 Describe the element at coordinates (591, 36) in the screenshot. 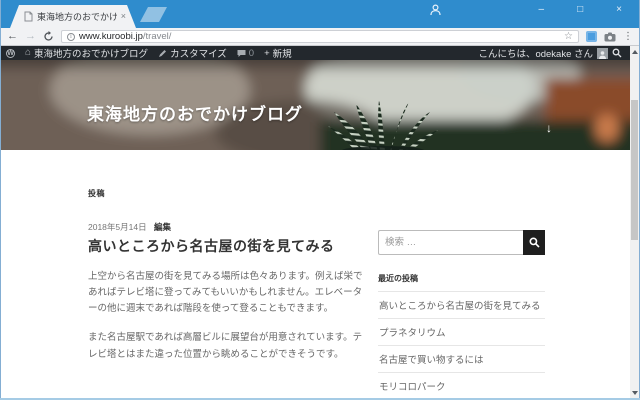

I see `extension-icon-blue` at that location.